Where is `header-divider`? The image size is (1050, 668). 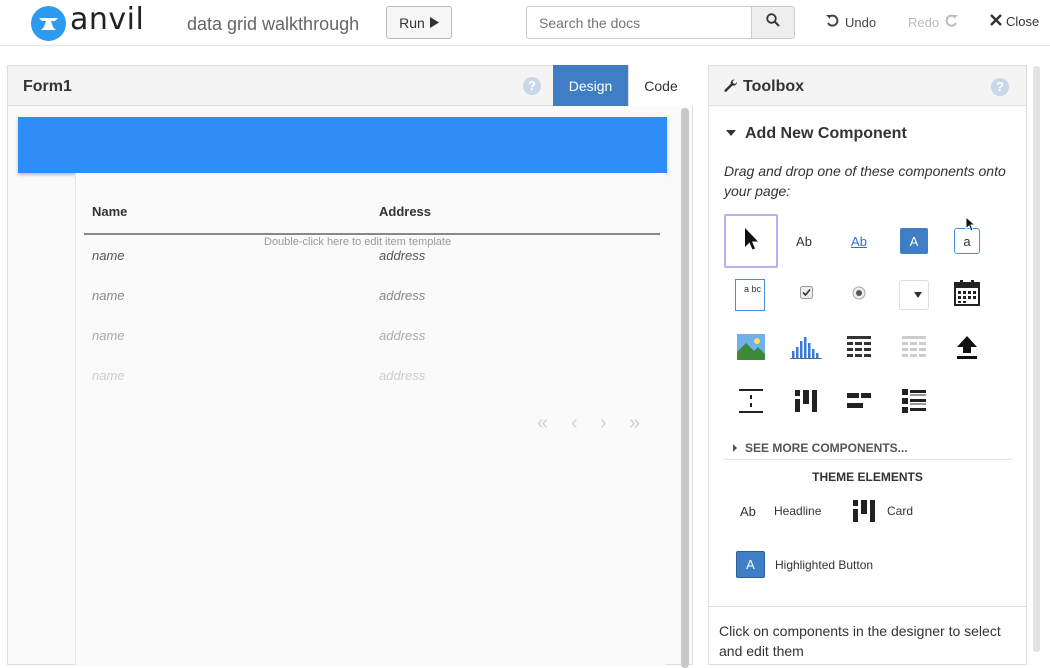
header-divider is located at coordinates (372, 234).